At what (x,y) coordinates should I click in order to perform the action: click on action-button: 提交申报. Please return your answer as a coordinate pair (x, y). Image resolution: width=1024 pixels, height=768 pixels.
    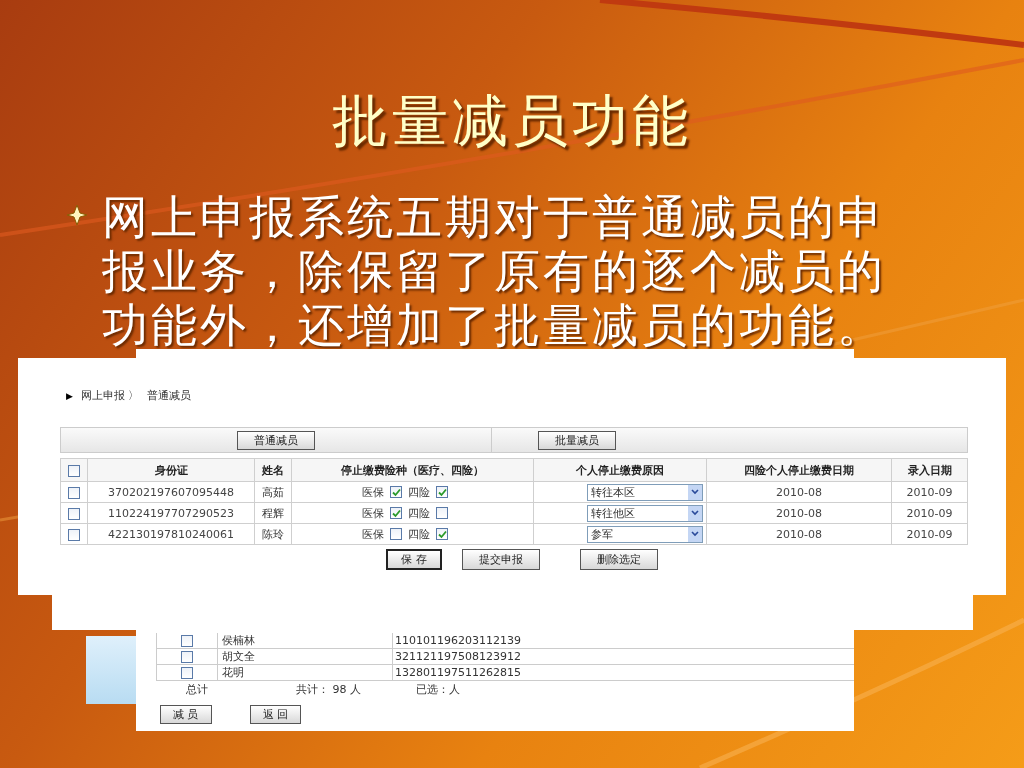
    Looking at the image, I should click on (501, 559).